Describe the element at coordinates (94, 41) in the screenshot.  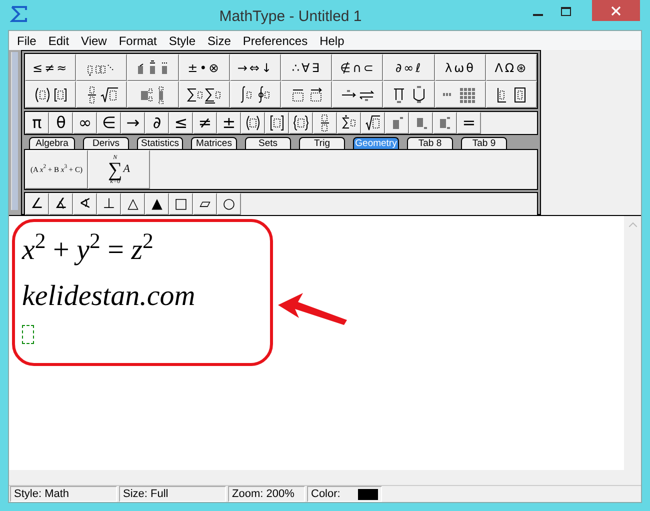
I see `menu-item: View` at that location.